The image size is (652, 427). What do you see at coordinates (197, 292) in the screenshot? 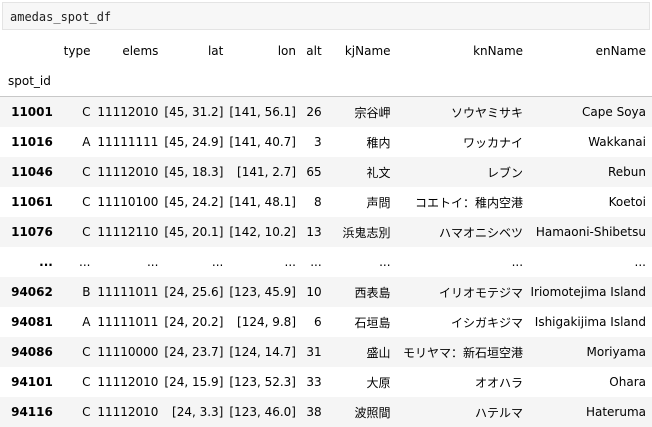
I see `cell-lat: [24, 25.6]` at bounding box center [197, 292].